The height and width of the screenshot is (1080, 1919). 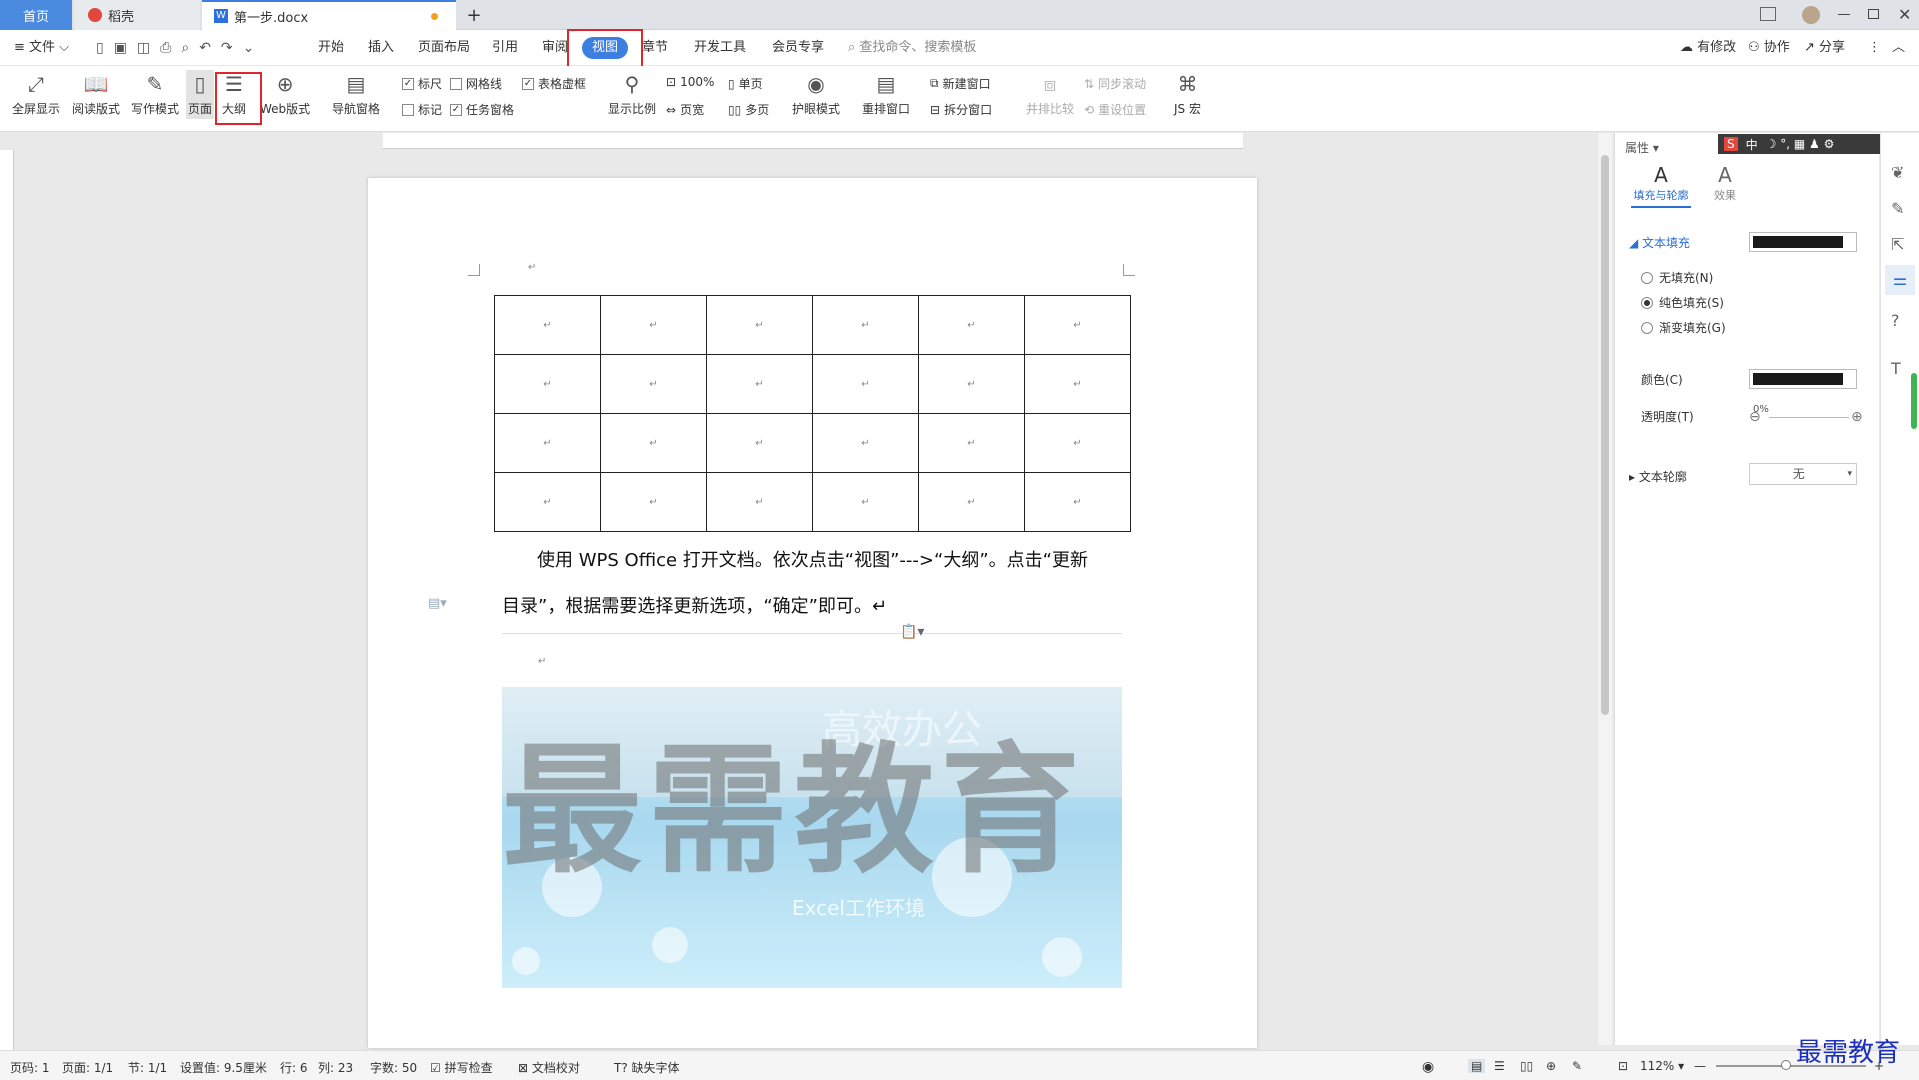 What do you see at coordinates (147, 1067) in the screenshot?
I see `status-section: 节: 1/1` at bounding box center [147, 1067].